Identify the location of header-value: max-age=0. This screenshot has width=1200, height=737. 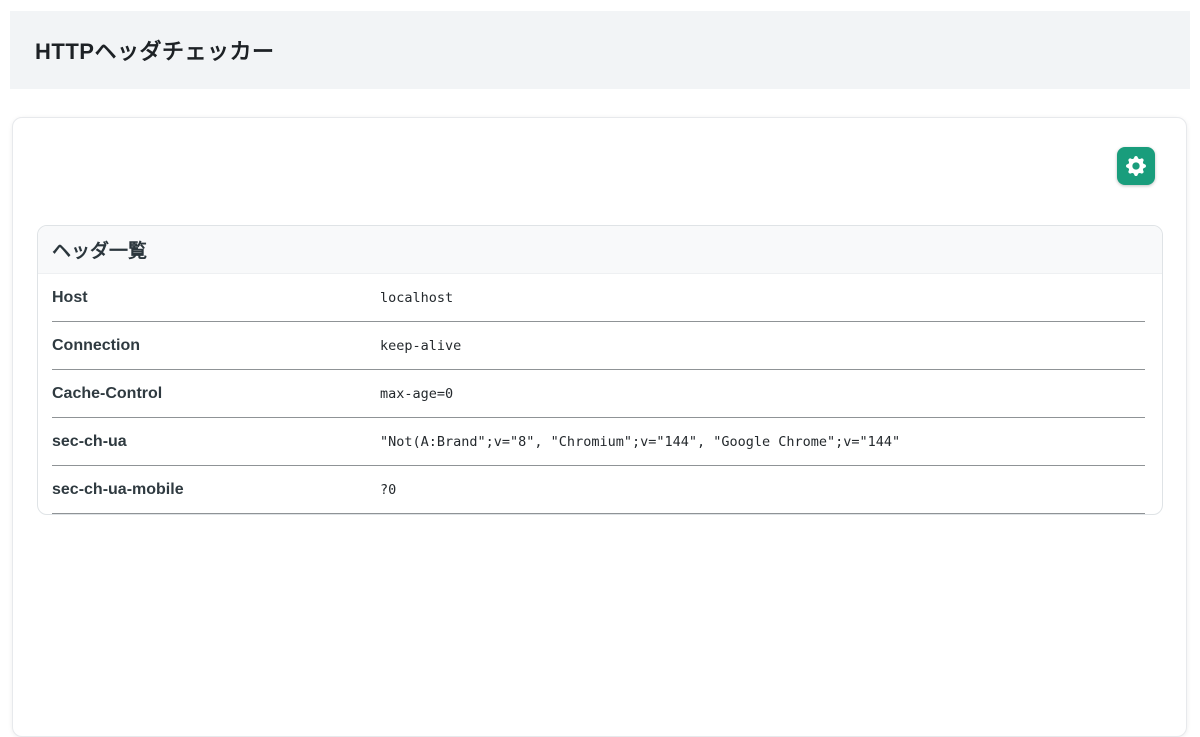
(417, 393).